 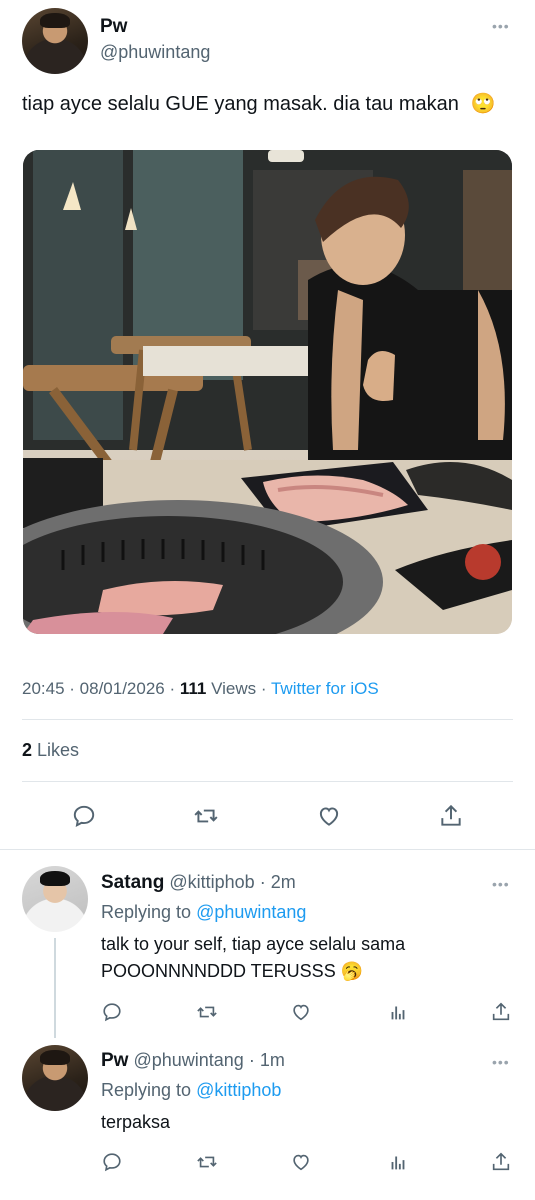 What do you see at coordinates (218, 971) in the screenshot?
I see `reply-text-line: POOONNNNDDD TERUSSS` at bounding box center [218, 971].